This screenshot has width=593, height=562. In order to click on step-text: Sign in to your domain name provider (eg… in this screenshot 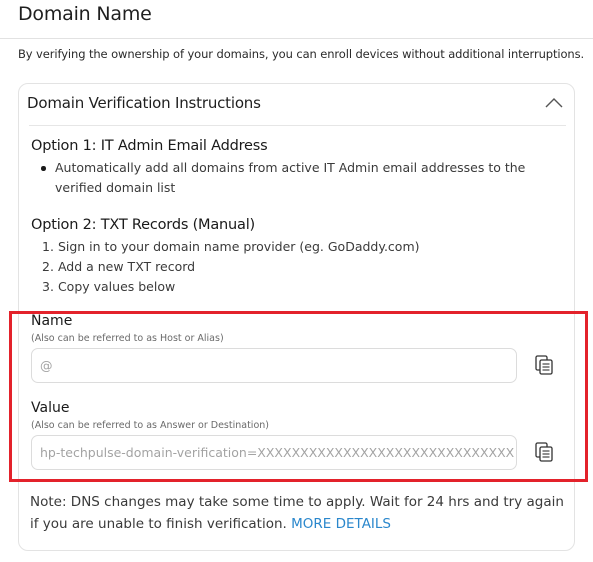, I will do `click(238, 246)`.